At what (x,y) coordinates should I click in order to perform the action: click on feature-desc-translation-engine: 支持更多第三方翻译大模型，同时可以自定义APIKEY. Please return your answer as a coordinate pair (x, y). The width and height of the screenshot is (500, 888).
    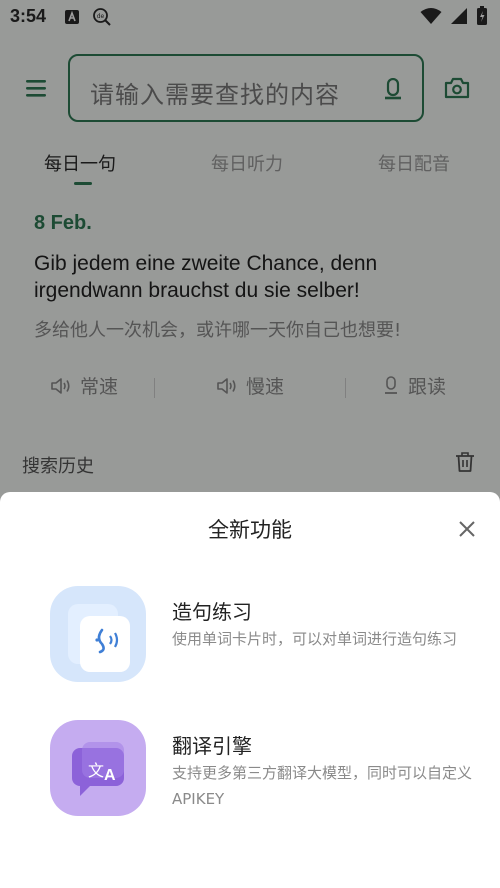
    Looking at the image, I should click on (322, 786).